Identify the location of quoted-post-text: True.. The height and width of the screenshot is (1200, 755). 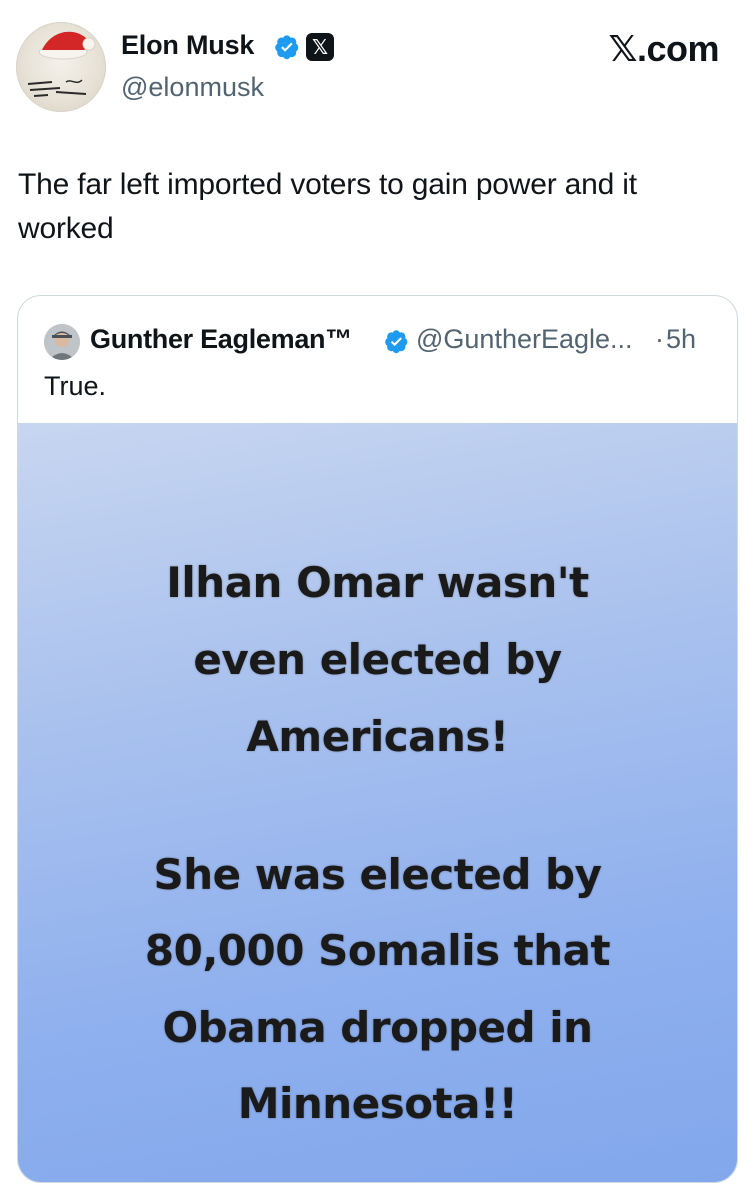
(75, 386).